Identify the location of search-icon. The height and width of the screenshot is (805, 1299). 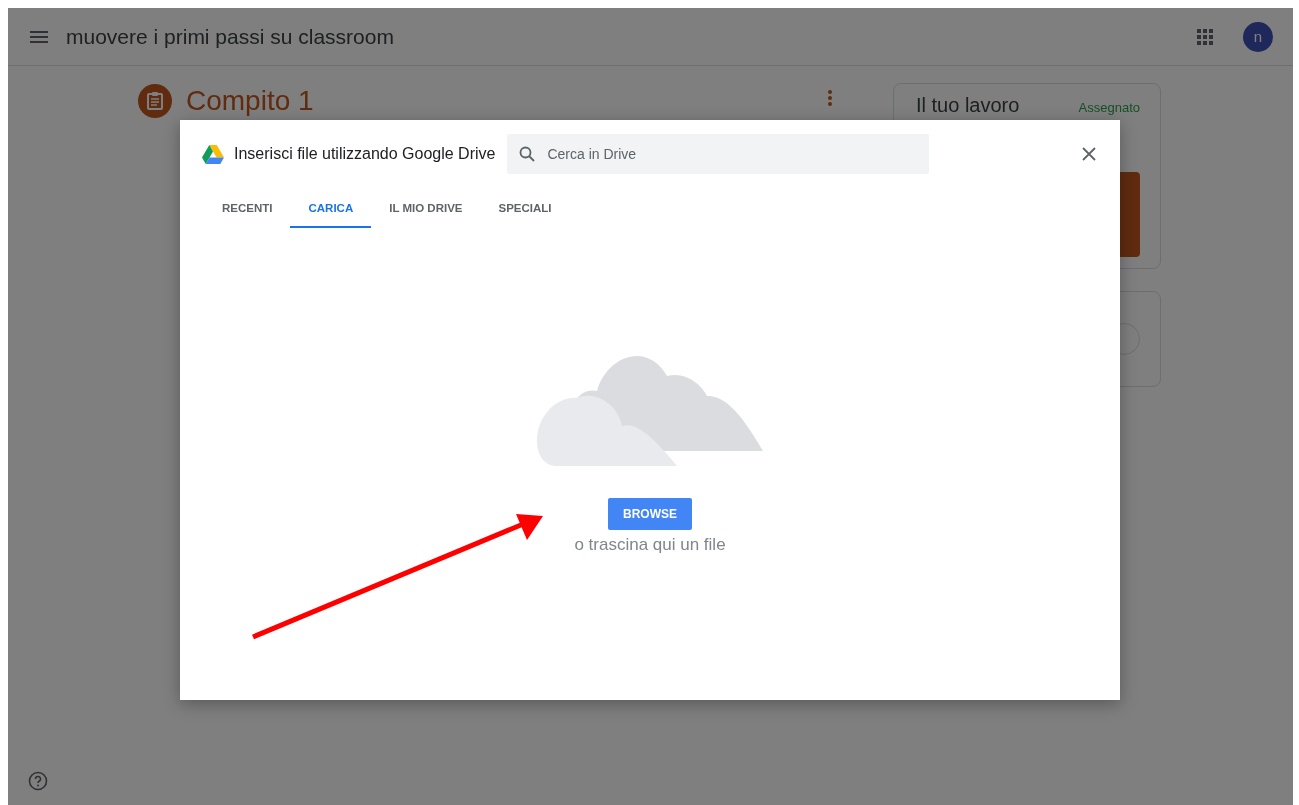
(527, 154).